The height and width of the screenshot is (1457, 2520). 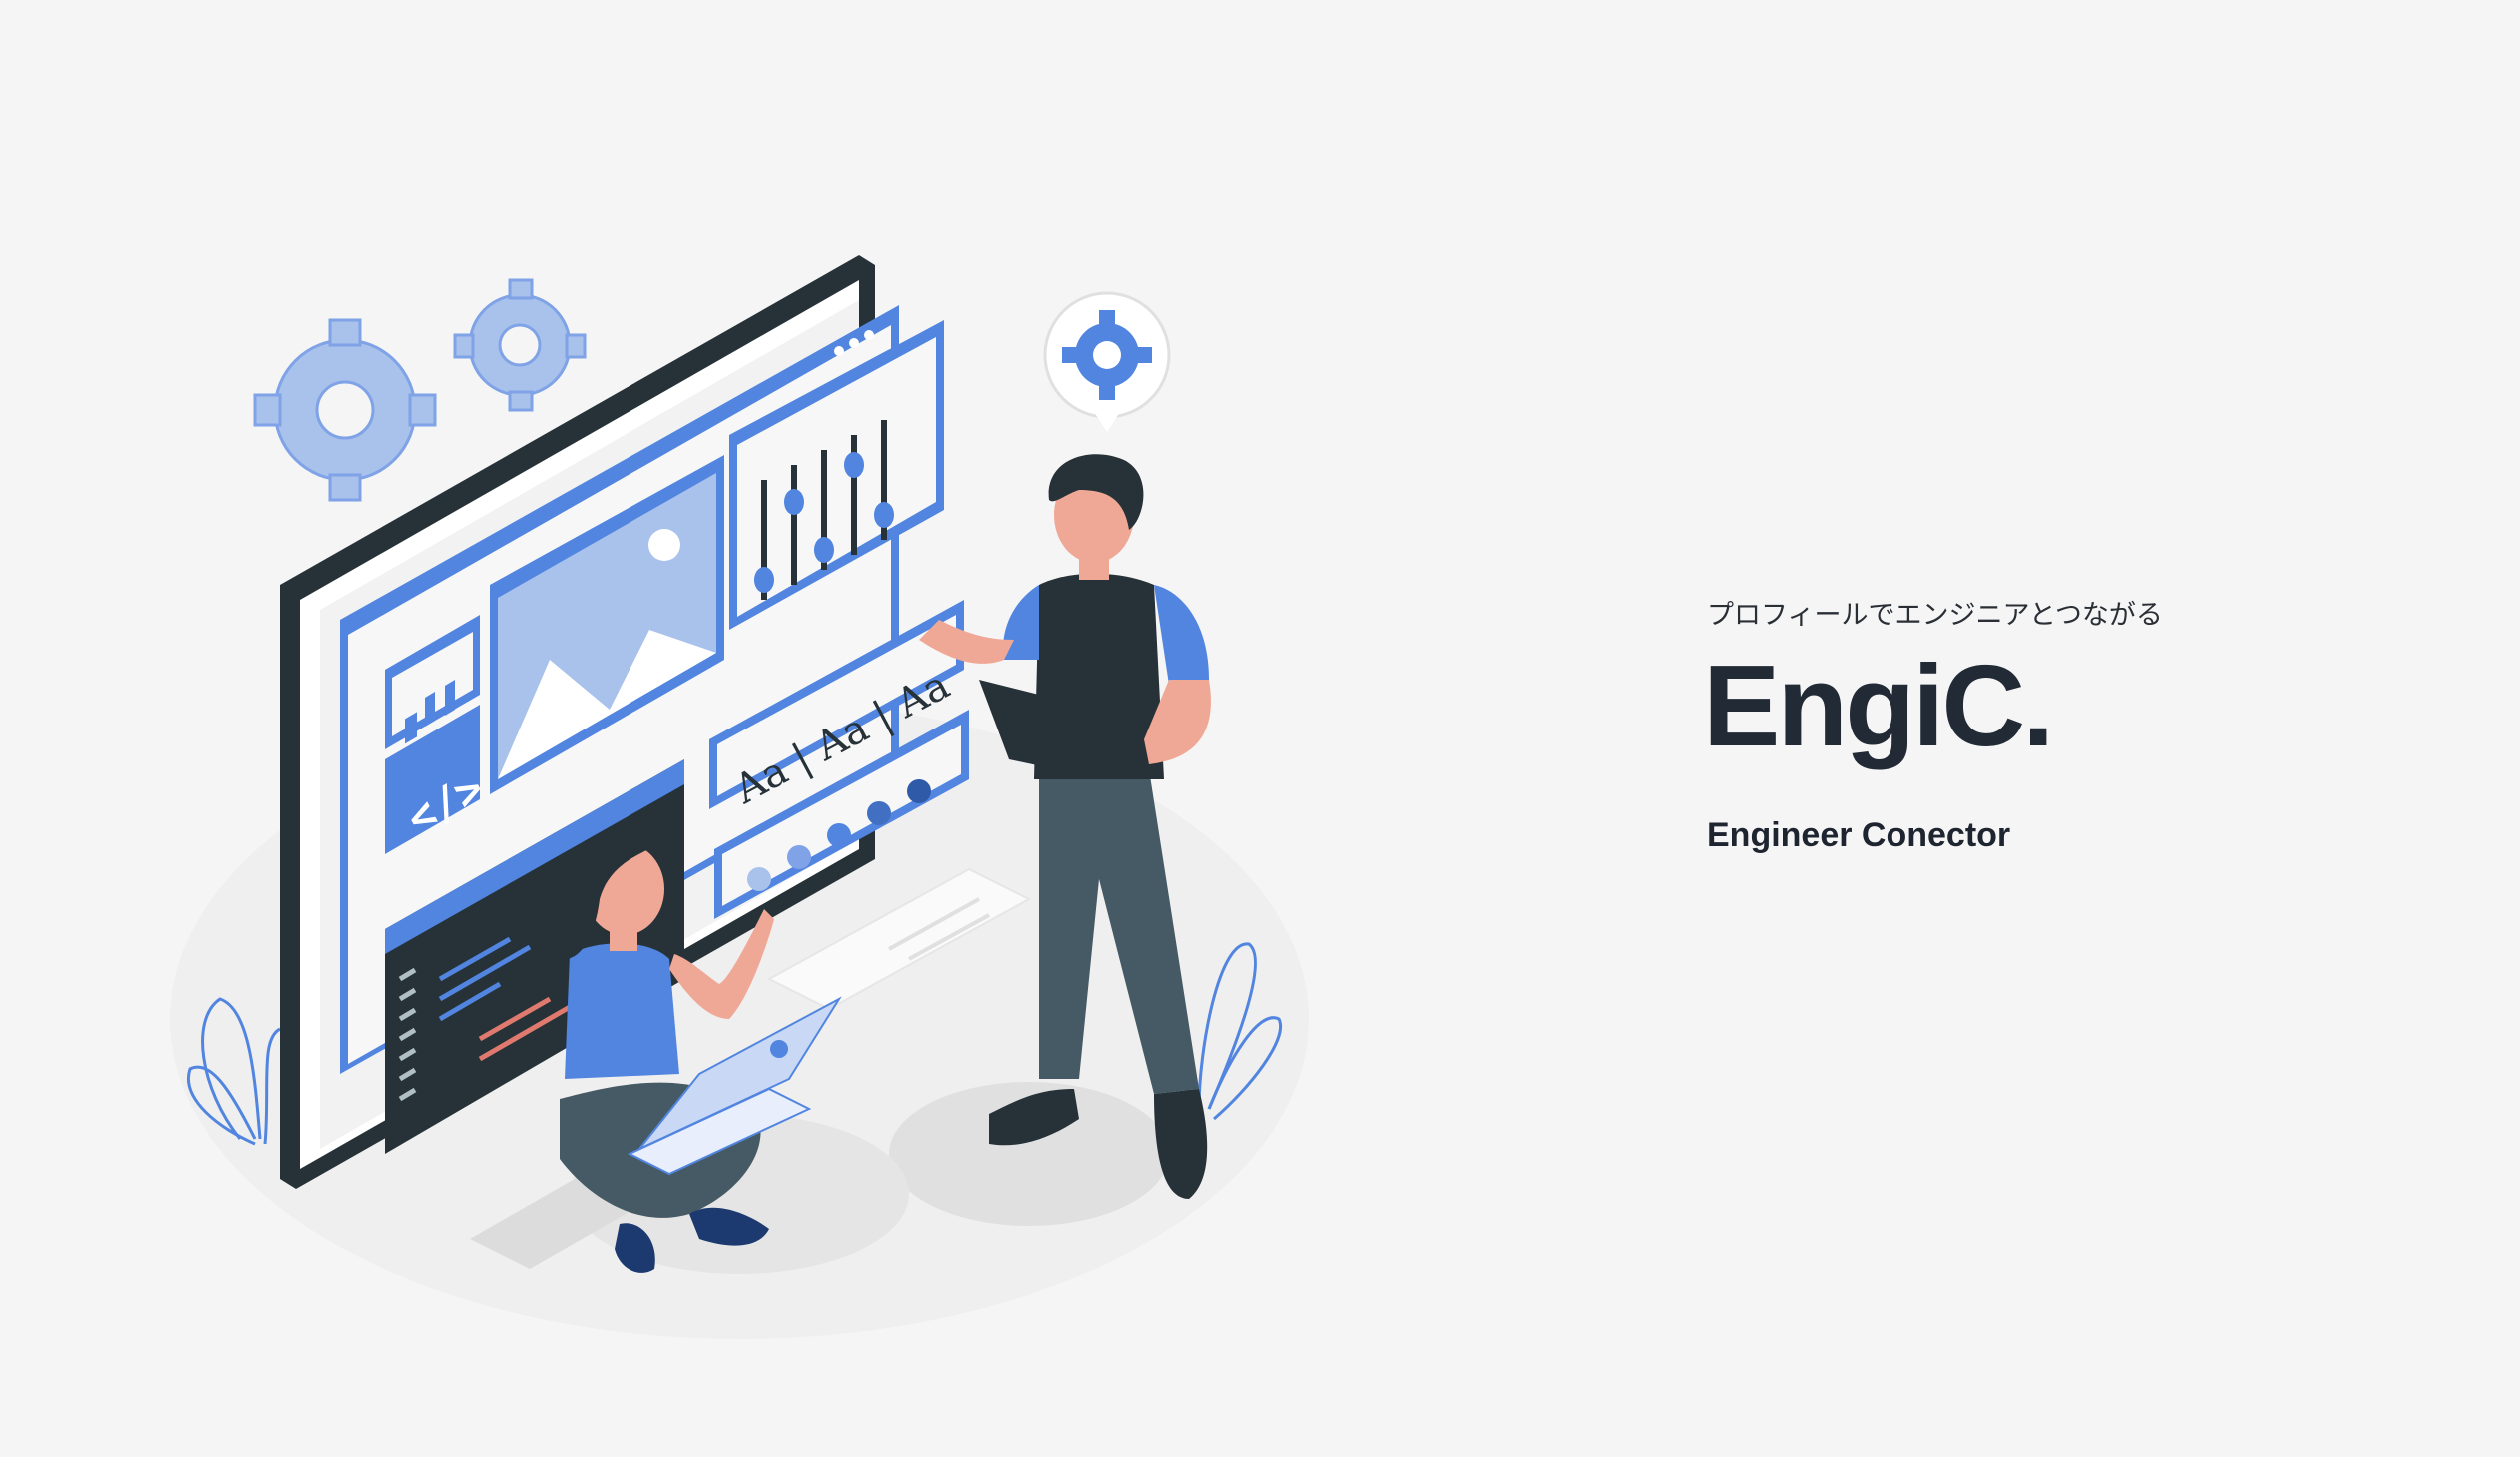 I want to click on tagline: プロフィールでエンジニアとつながる, so click(x=1935, y=615).